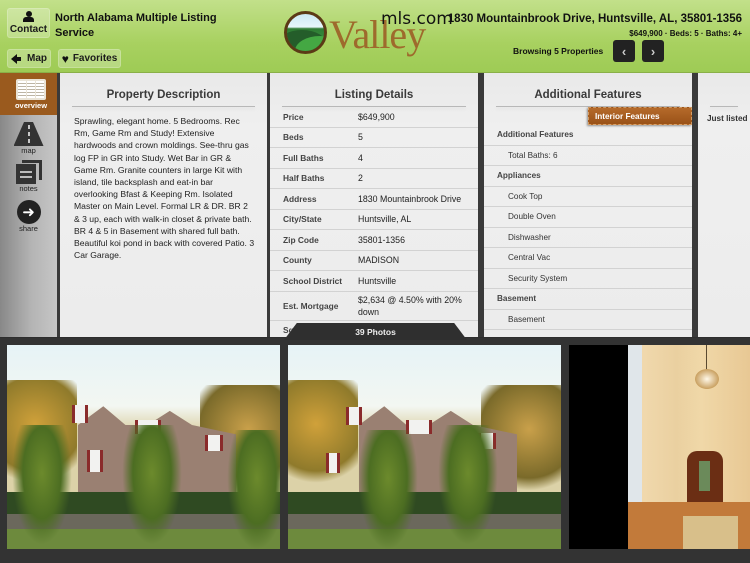  What do you see at coordinates (727, 118) in the screenshot?
I see `just-listed-text: Just listed` at bounding box center [727, 118].